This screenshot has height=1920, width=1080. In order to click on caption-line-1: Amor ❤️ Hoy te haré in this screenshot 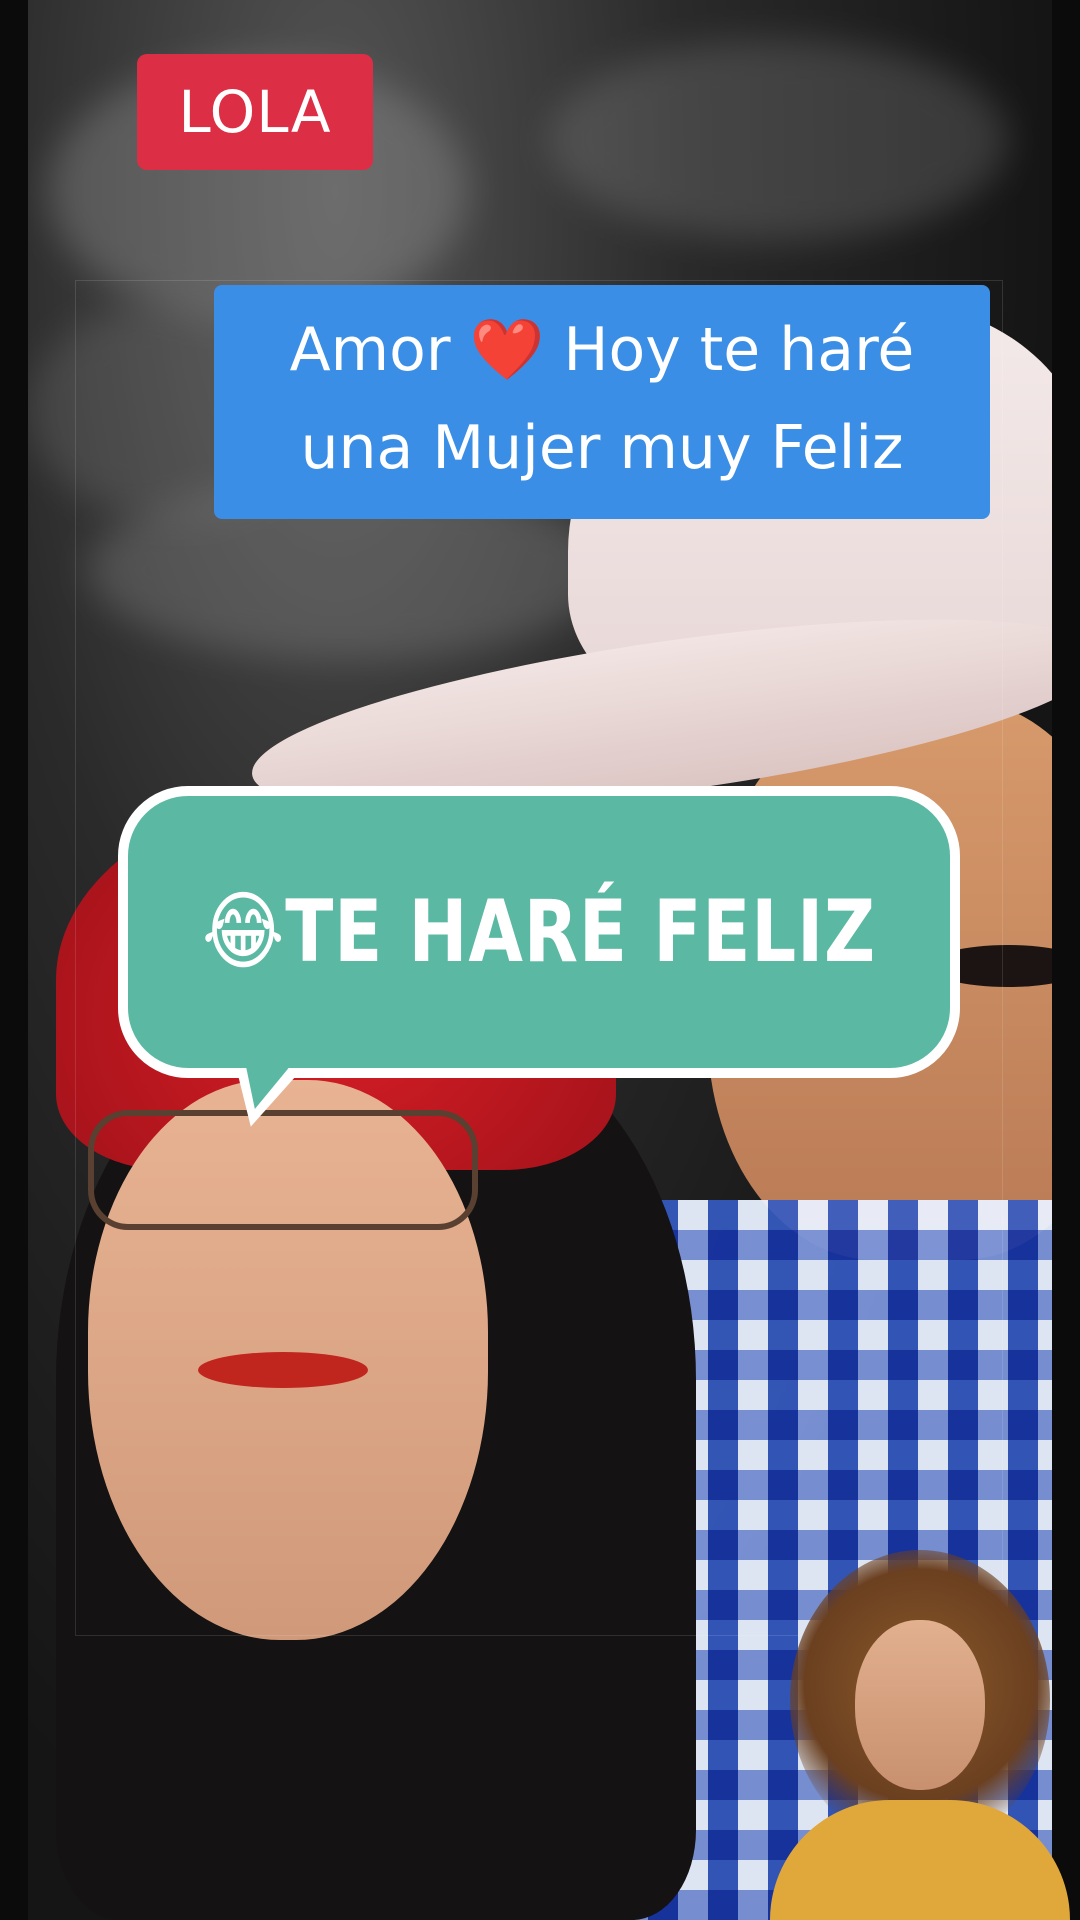, I will do `click(602, 350)`.